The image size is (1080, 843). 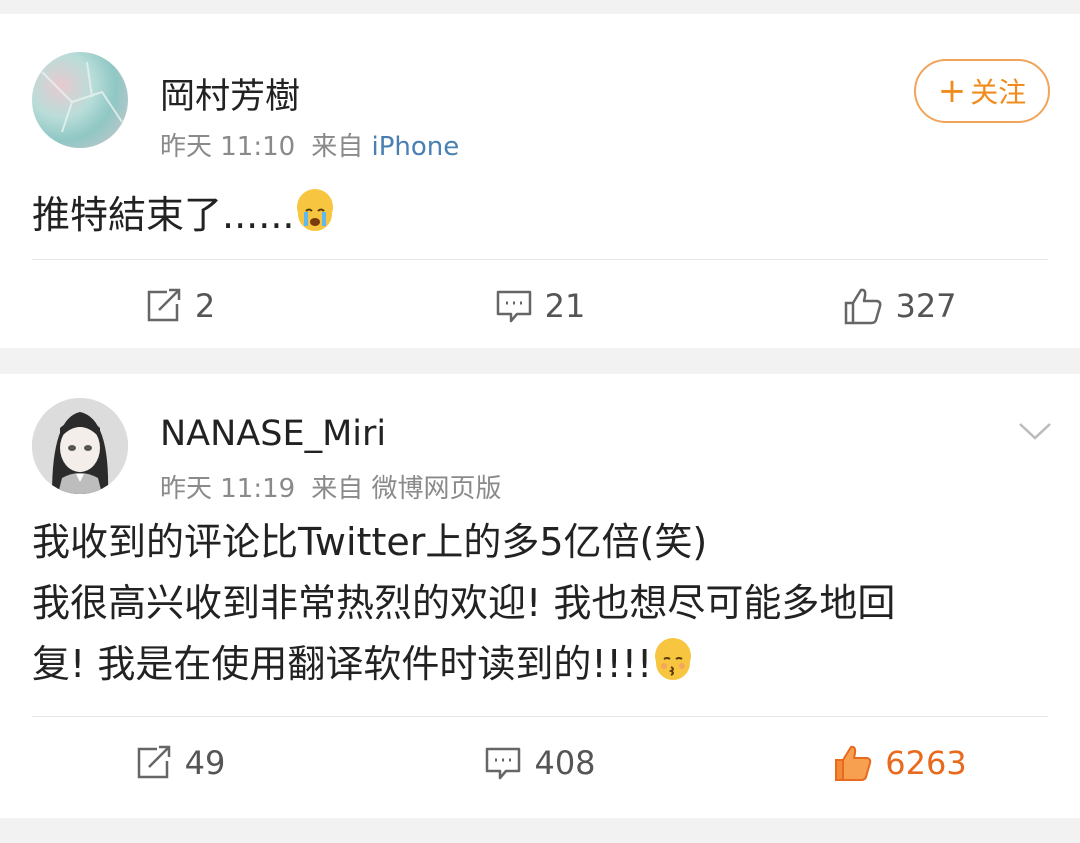 I want to click on kissing-face-icon, so click(x=673, y=659).